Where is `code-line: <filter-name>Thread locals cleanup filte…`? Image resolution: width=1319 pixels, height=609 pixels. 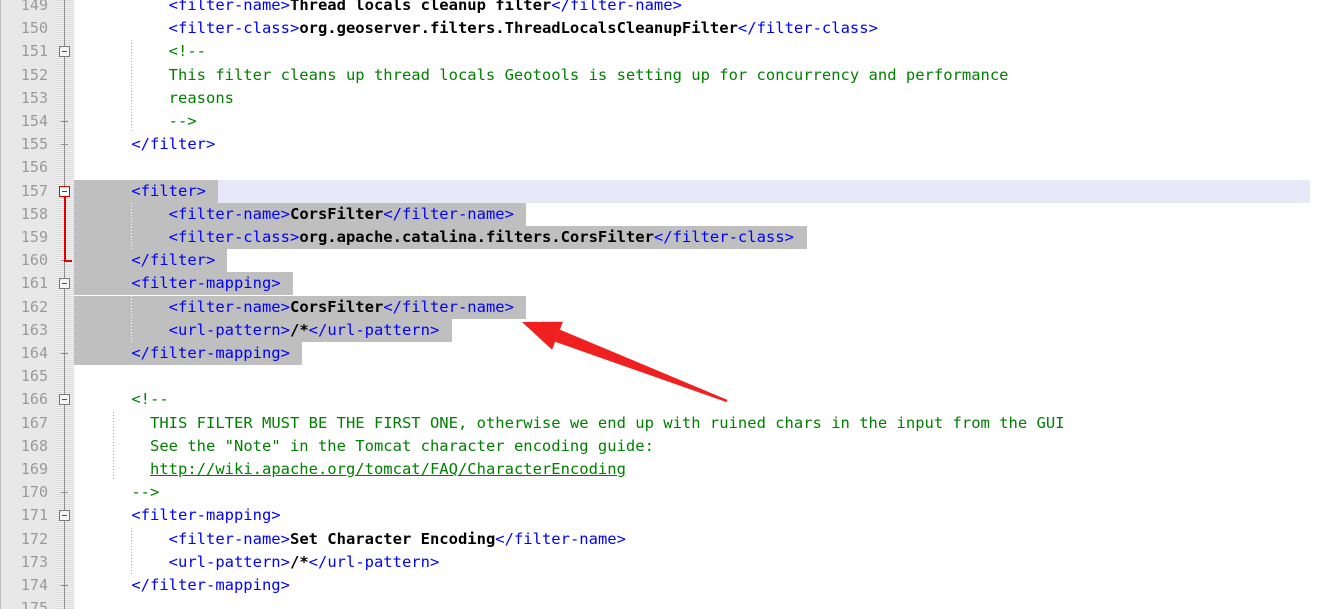
code-line: <filter-name>Thread locals cleanup filte… is located at coordinates (378, 8).